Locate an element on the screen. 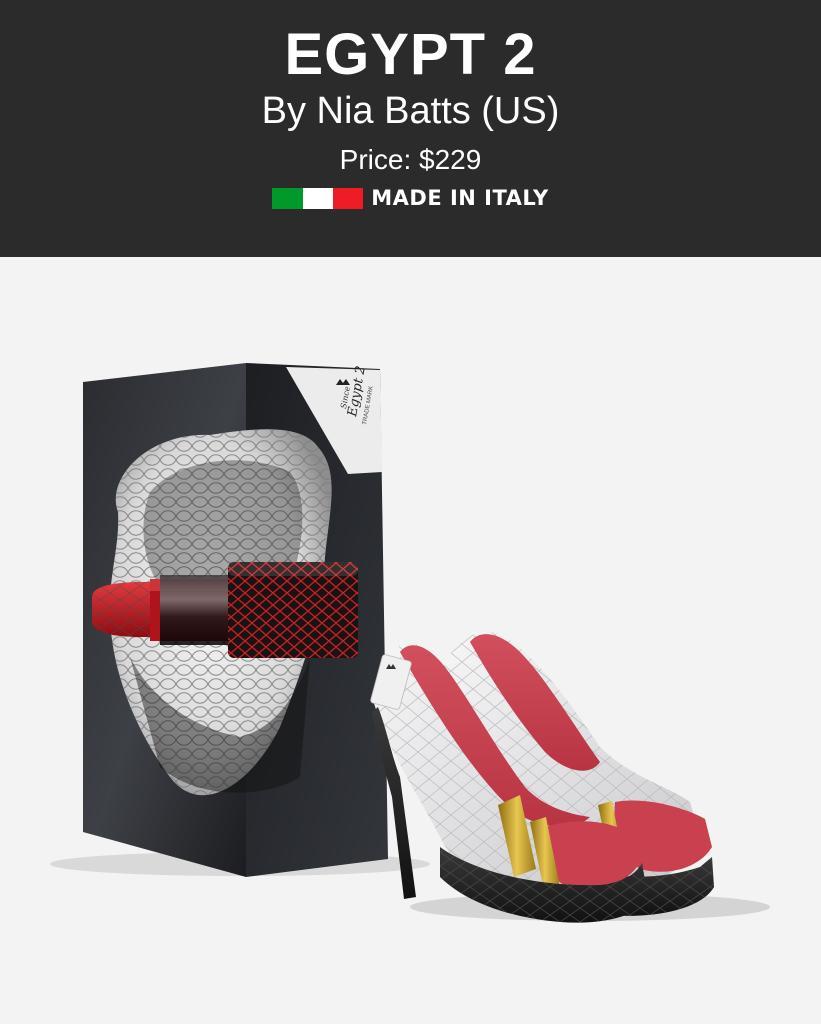 The height and width of the screenshot is (1024, 821). lipstick-tube is located at coordinates (194, 610).